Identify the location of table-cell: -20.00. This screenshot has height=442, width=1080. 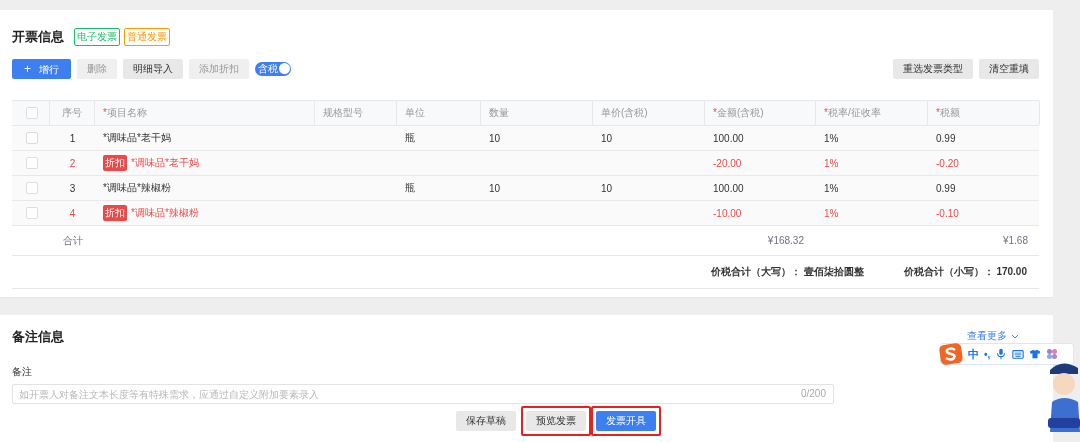
(727, 163).